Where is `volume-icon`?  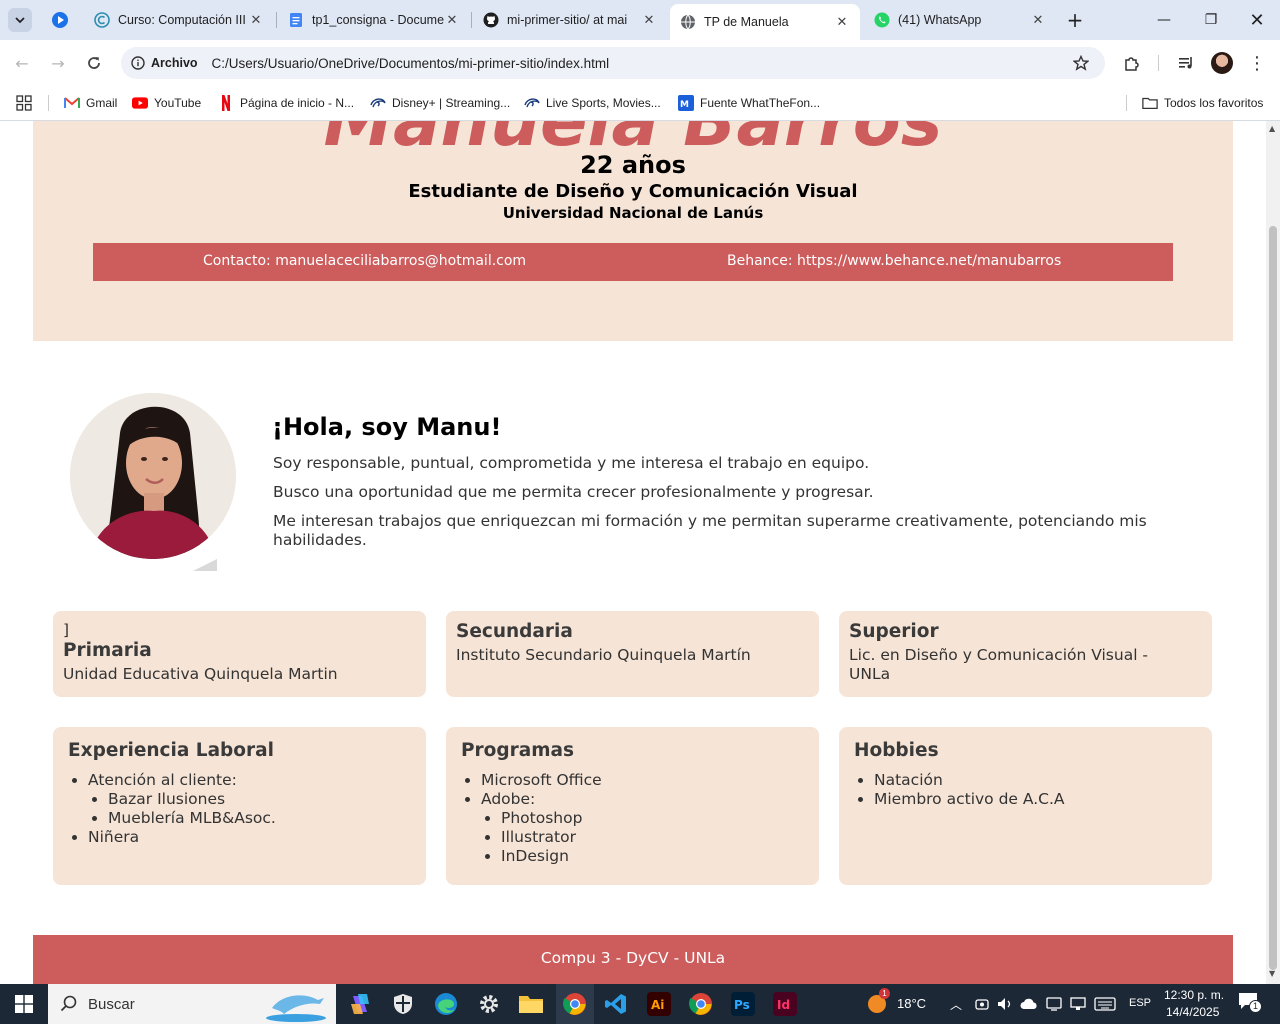 volume-icon is located at coordinates (1005, 1004).